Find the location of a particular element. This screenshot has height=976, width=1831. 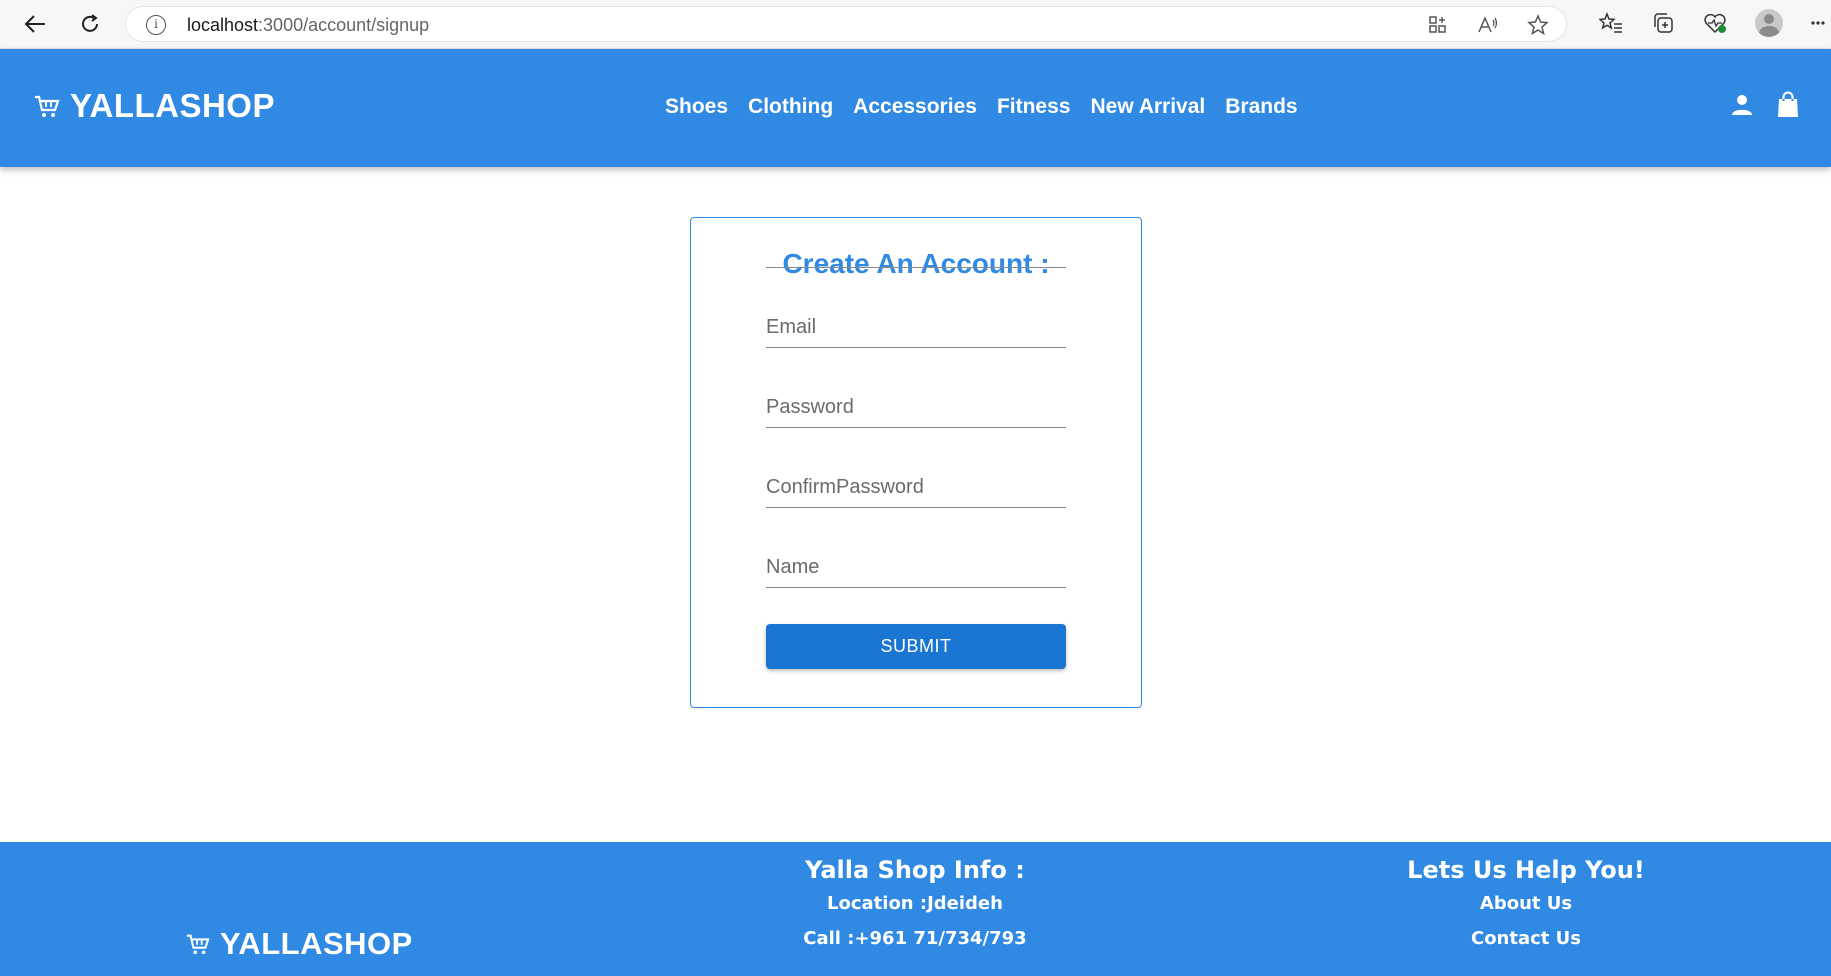

favorite-star-icon is located at coordinates (1538, 25).